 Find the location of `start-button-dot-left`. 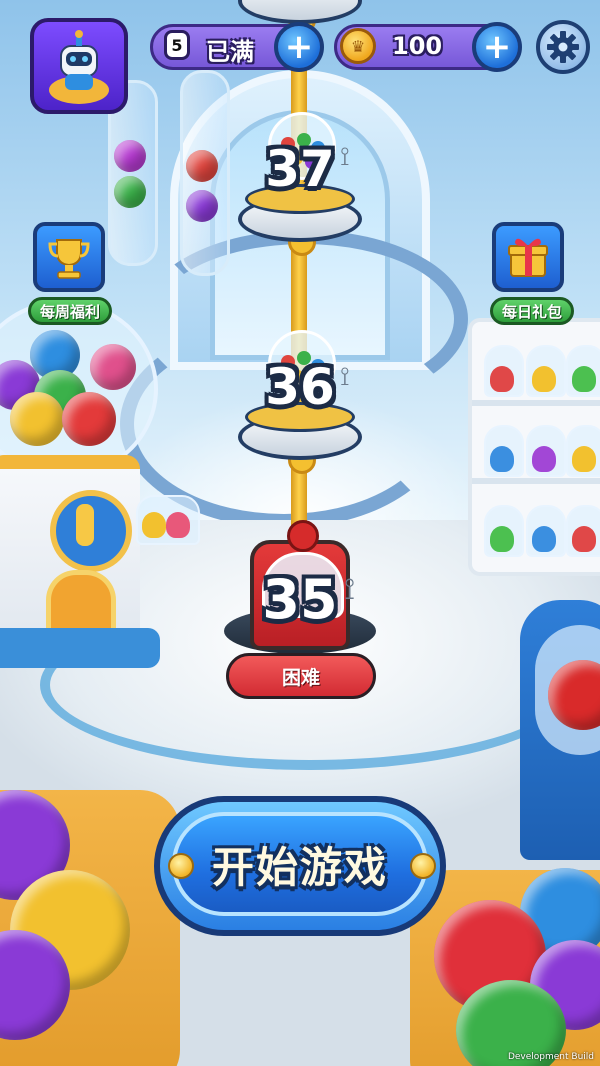

start-button-dot-left is located at coordinates (181, 866).